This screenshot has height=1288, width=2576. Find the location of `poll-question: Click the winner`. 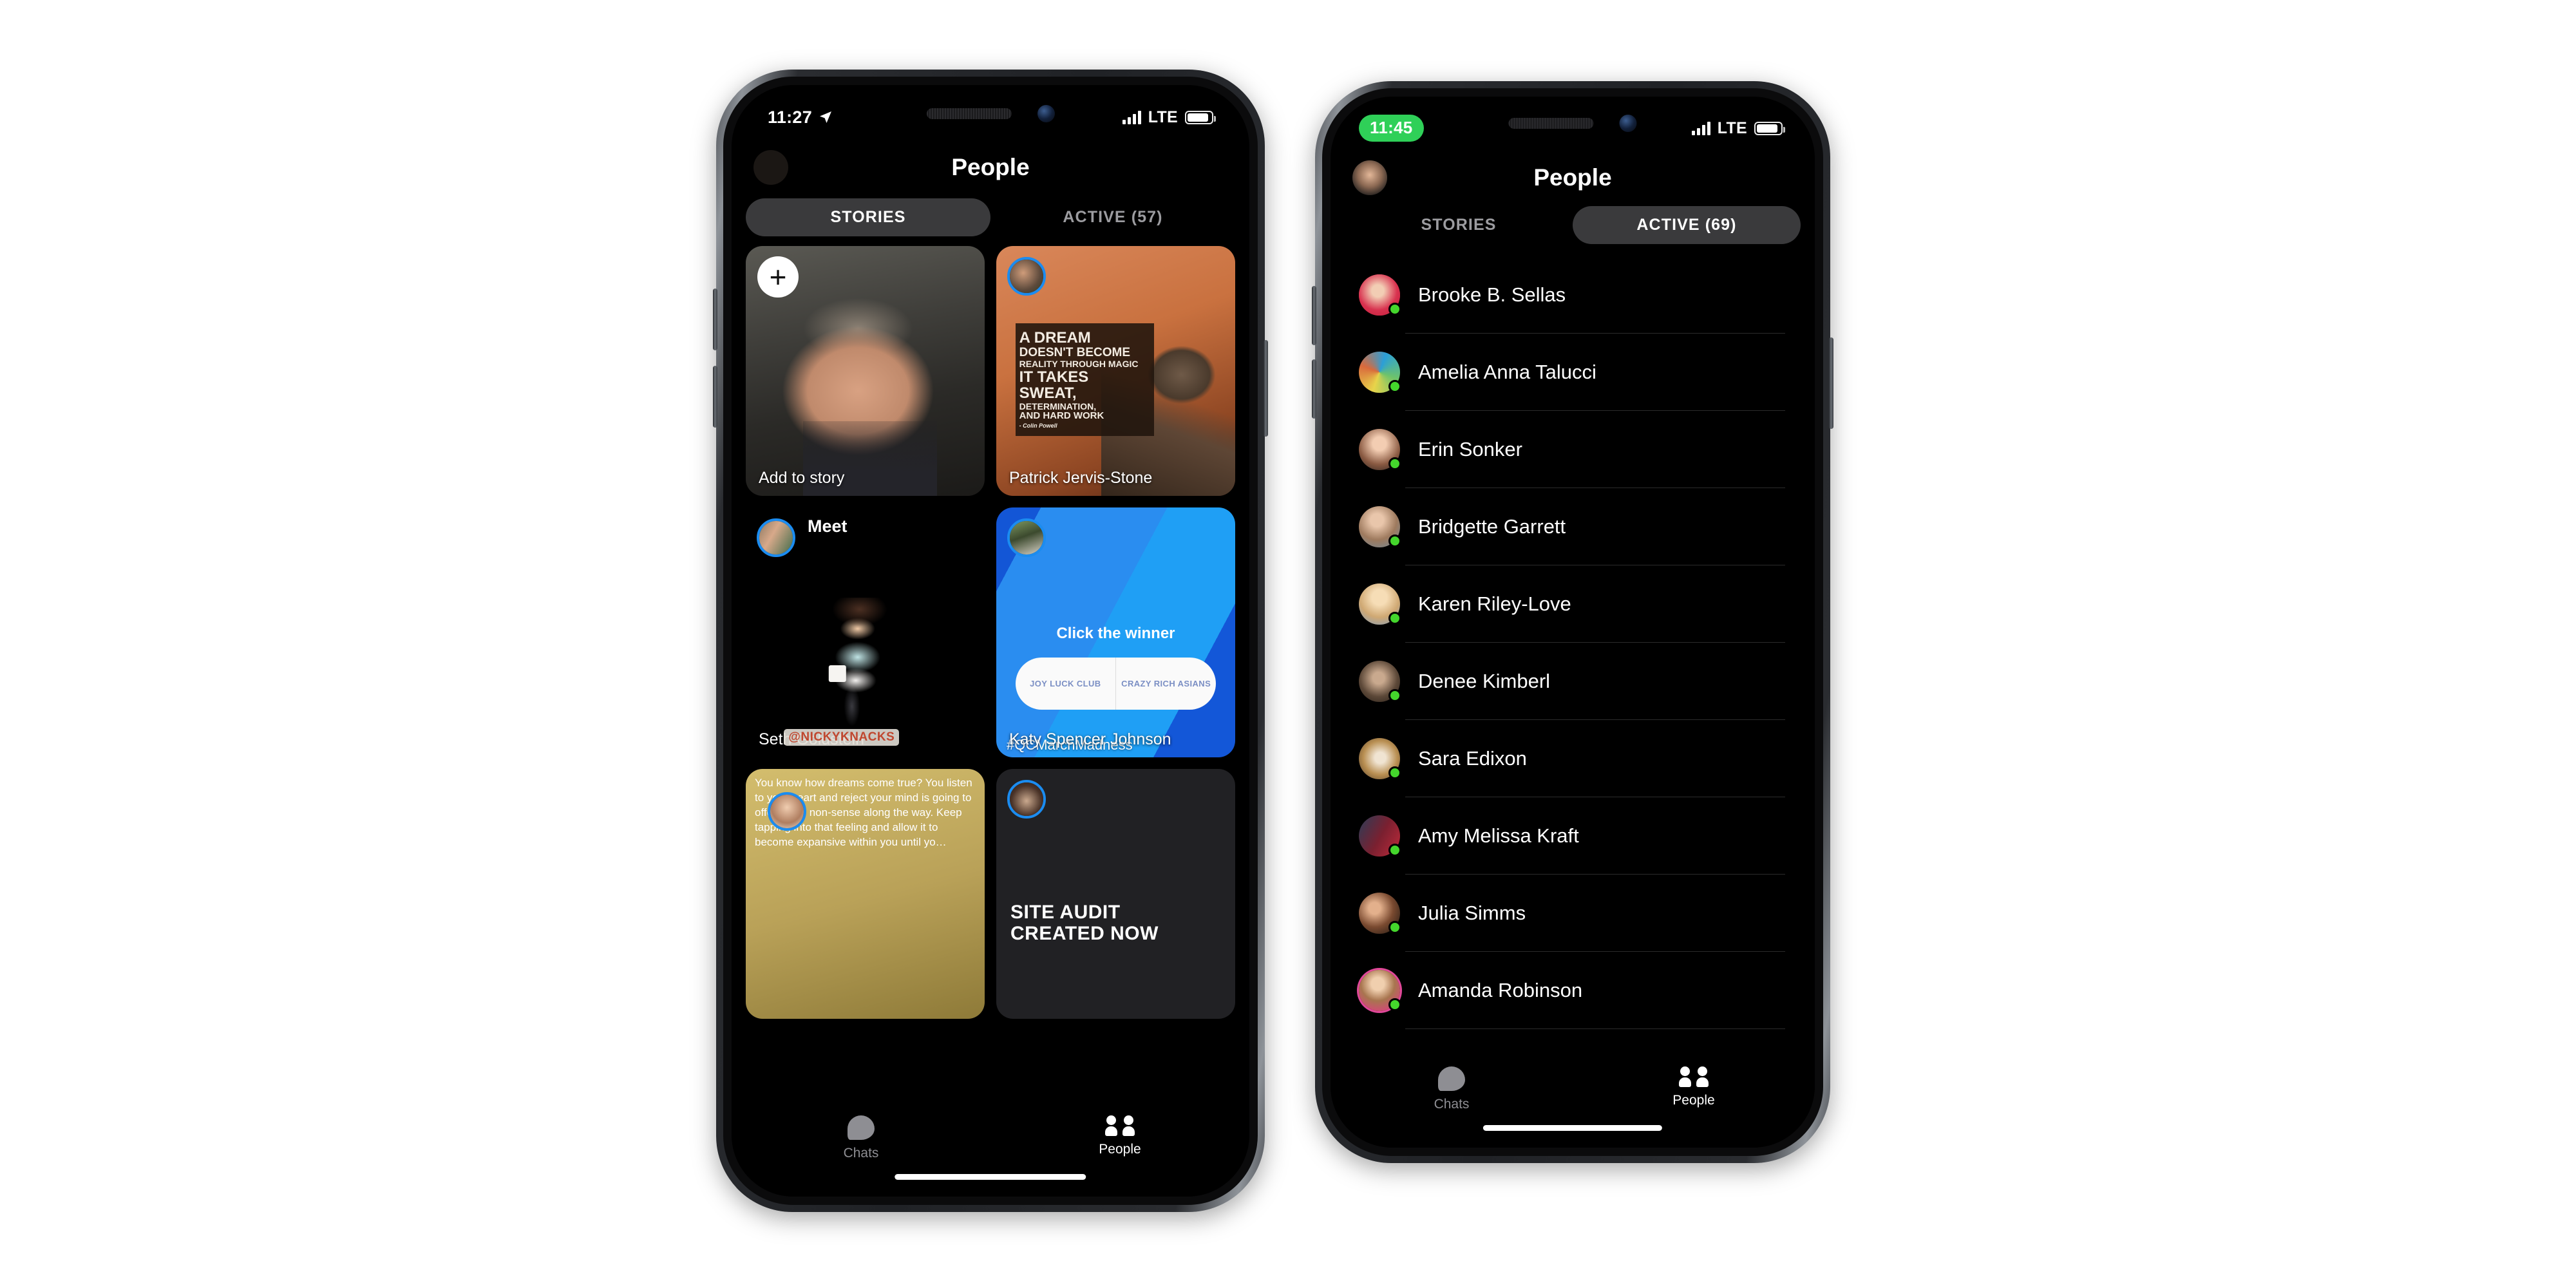

poll-question: Click the winner is located at coordinates (1115, 634).